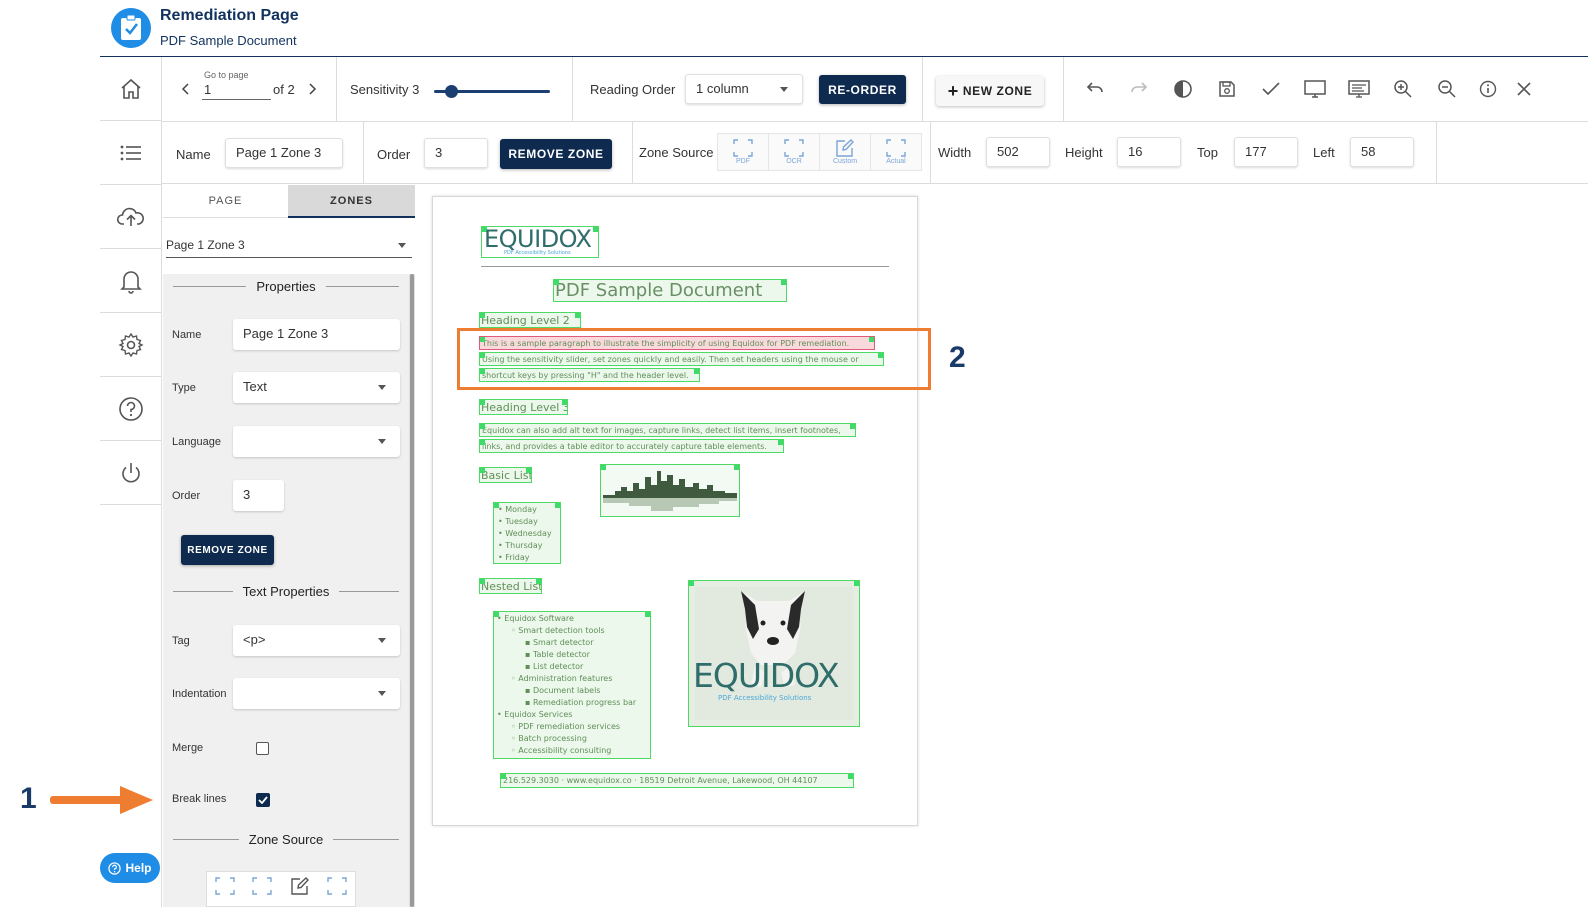  I want to click on properties-title: Properties, so click(286, 286).